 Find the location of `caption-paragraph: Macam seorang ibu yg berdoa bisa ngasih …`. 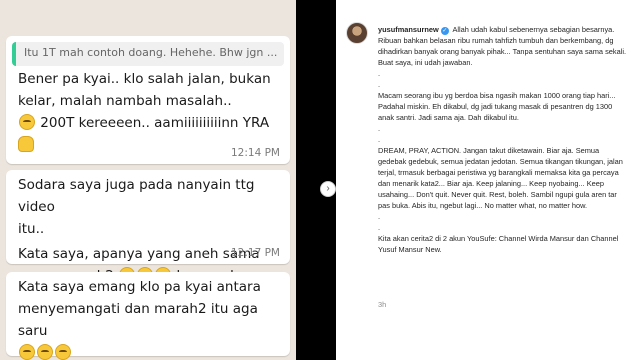

caption-paragraph: Macam seorang ibu yg berdoa bisa ngasih … is located at coordinates (497, 106).